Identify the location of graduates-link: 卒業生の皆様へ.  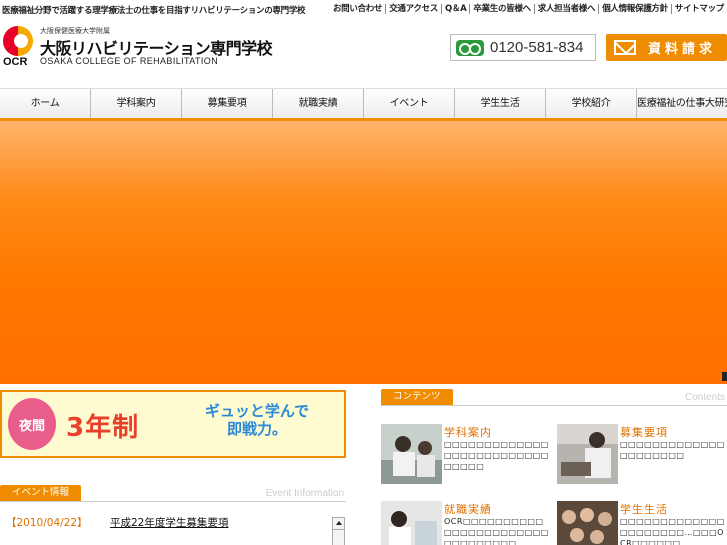
(501, 9).